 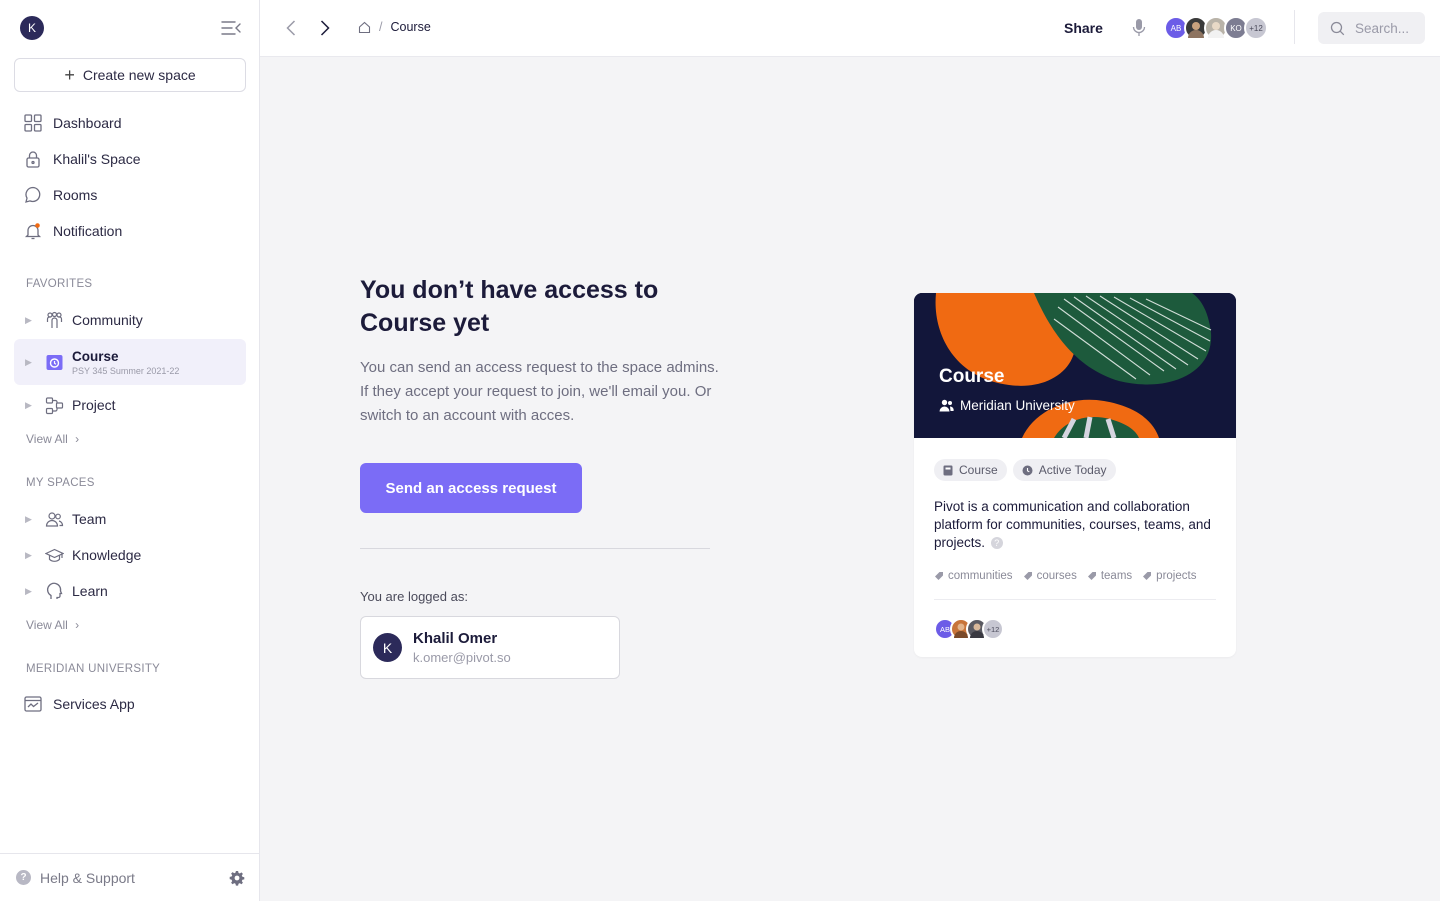 I want to click on chip-label: Active Today, so click(x=1072, y=470).